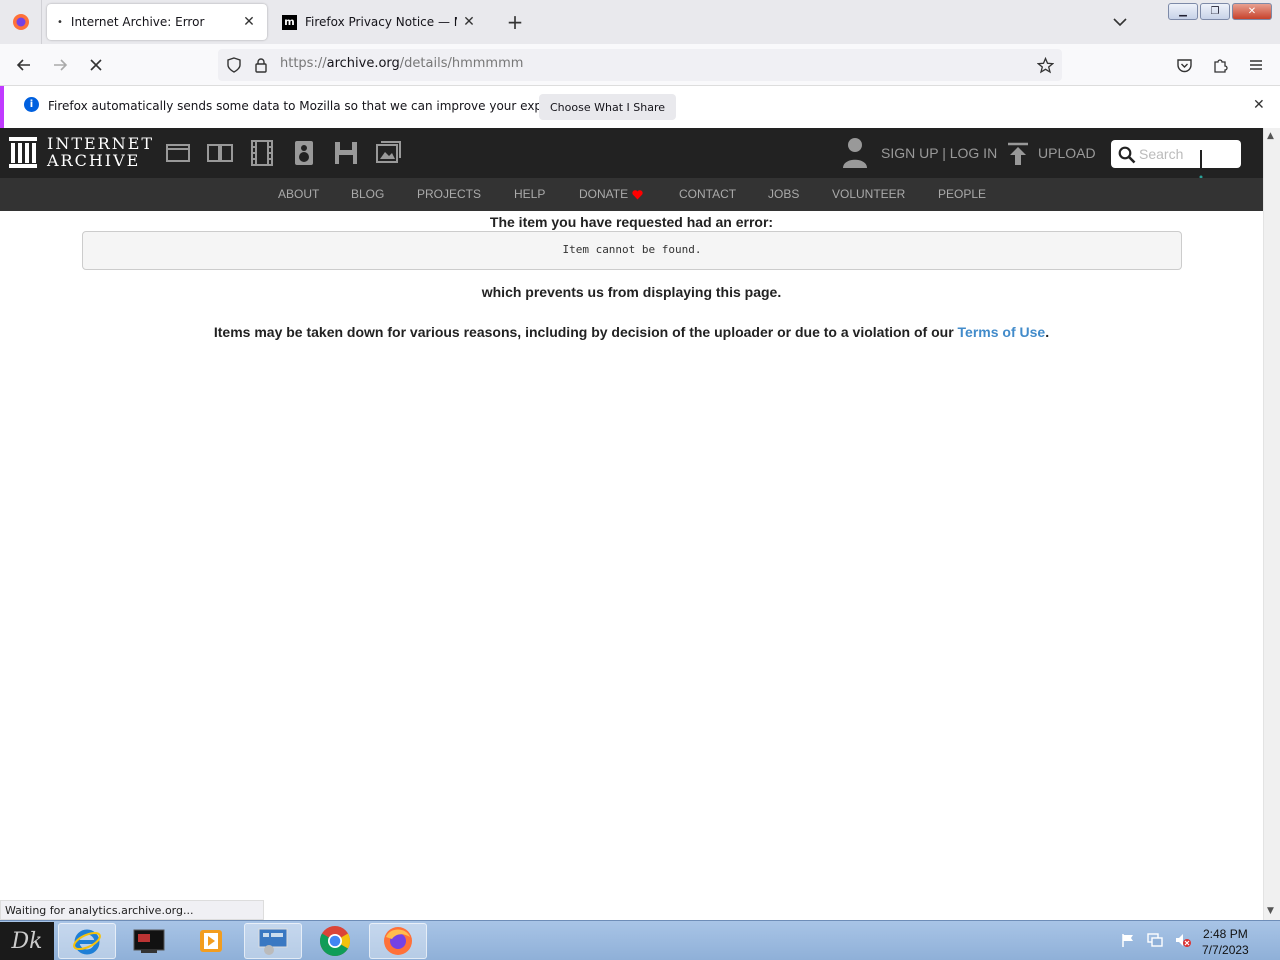  I want to click on lock-icon, so click(261, 65).